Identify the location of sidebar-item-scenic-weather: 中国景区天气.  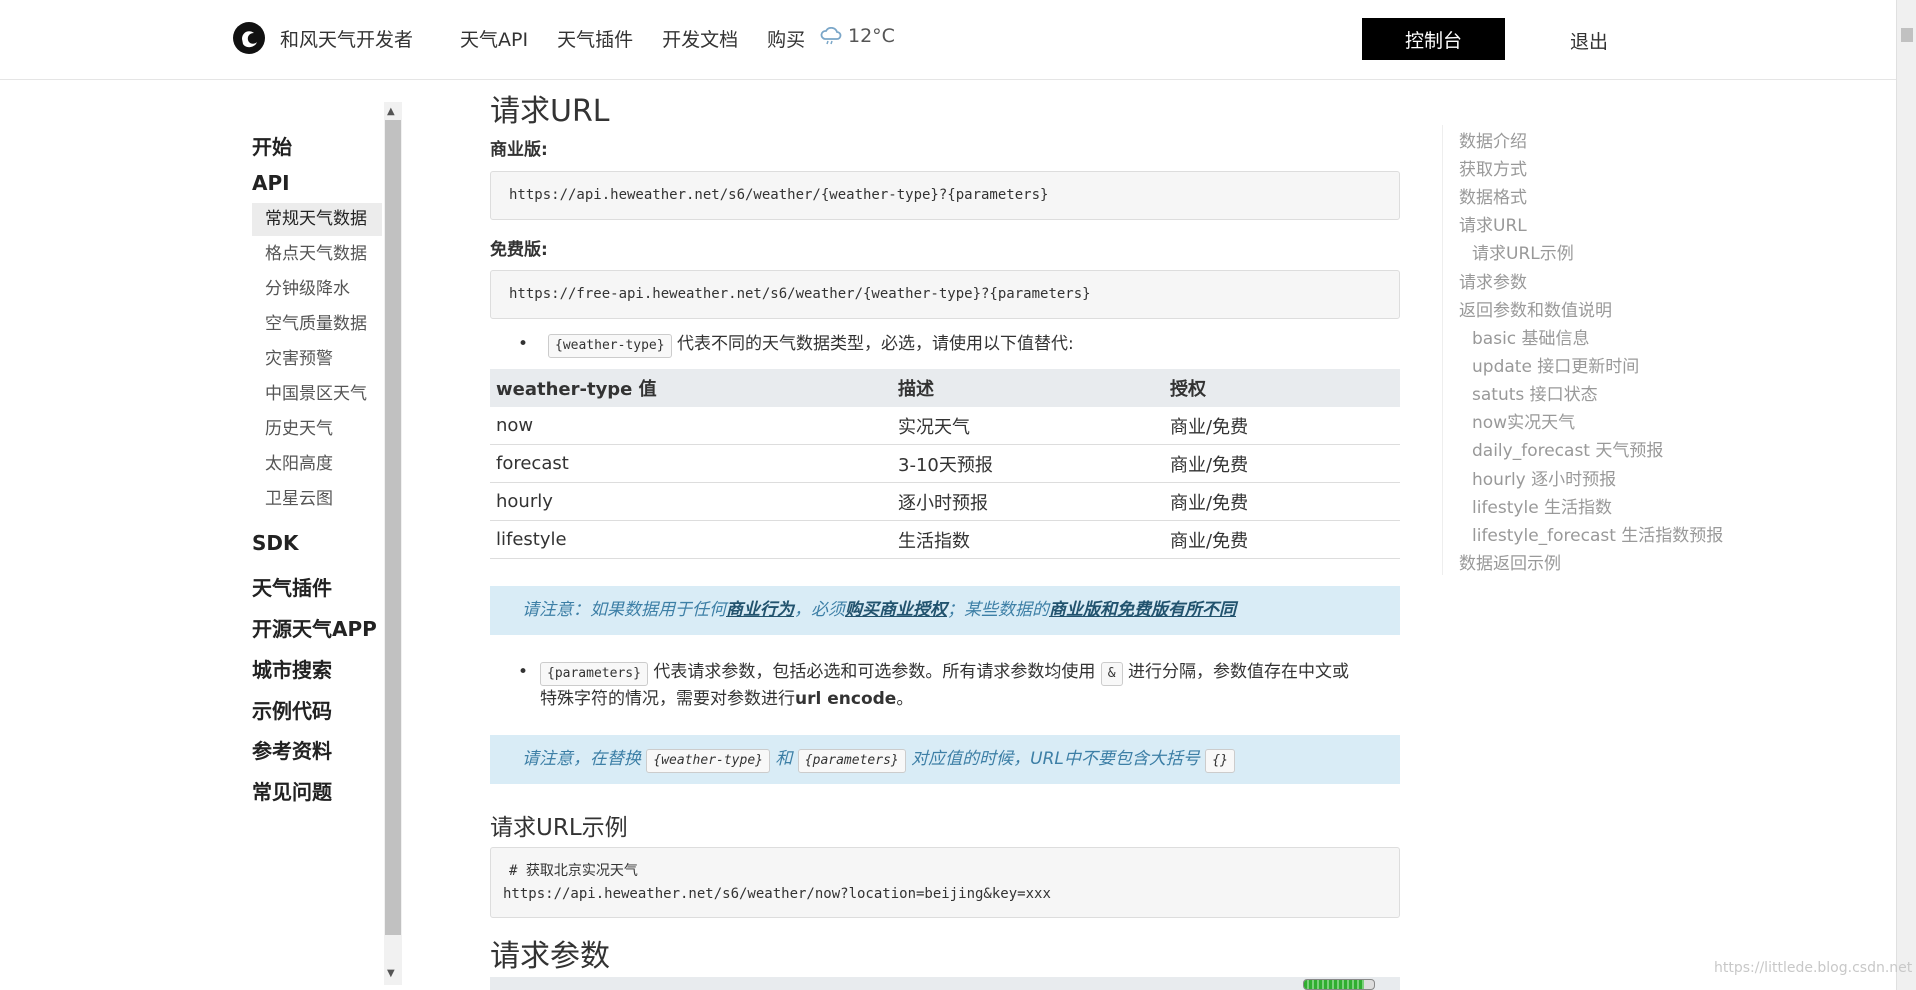
(317, 394).